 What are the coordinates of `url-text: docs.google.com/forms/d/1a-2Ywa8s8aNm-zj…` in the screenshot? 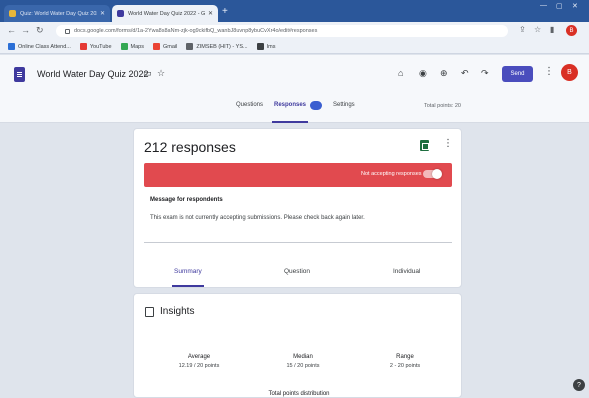 It's located at (196, 31).